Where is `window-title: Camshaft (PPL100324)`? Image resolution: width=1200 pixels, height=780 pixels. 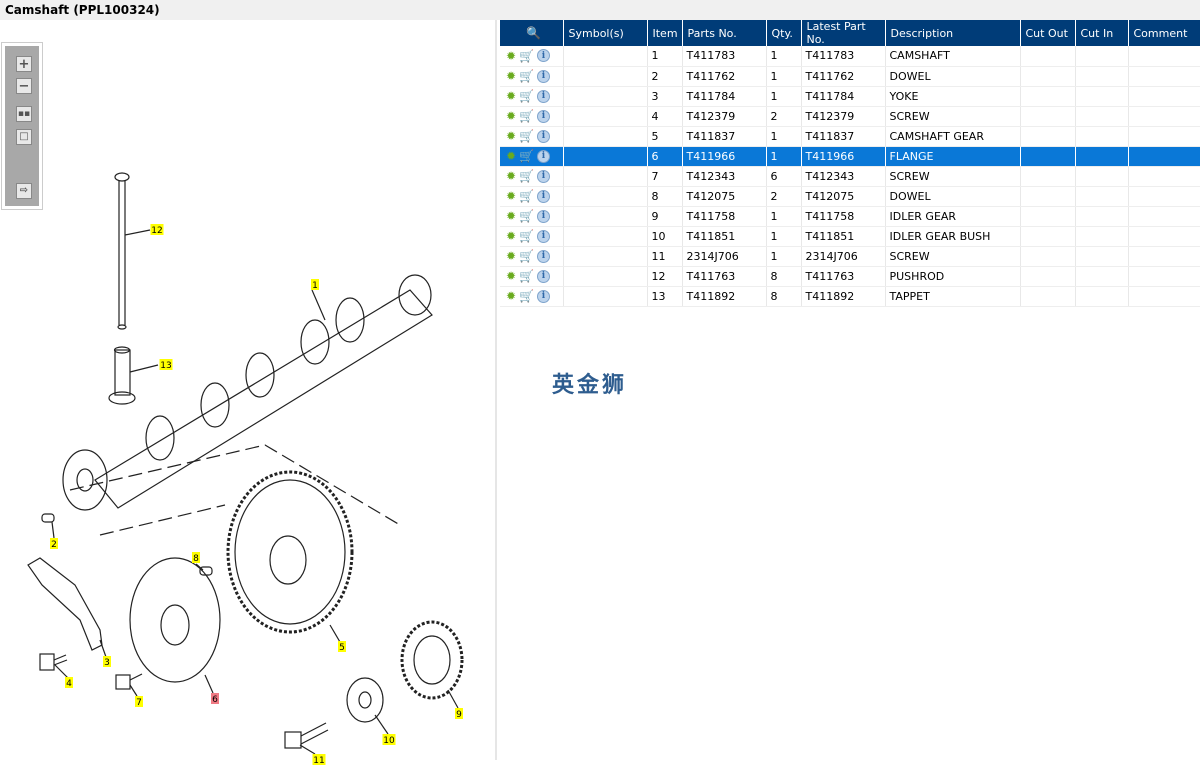
window-title: Camshaft (PPL100324) is located at coordinates (600, 10).